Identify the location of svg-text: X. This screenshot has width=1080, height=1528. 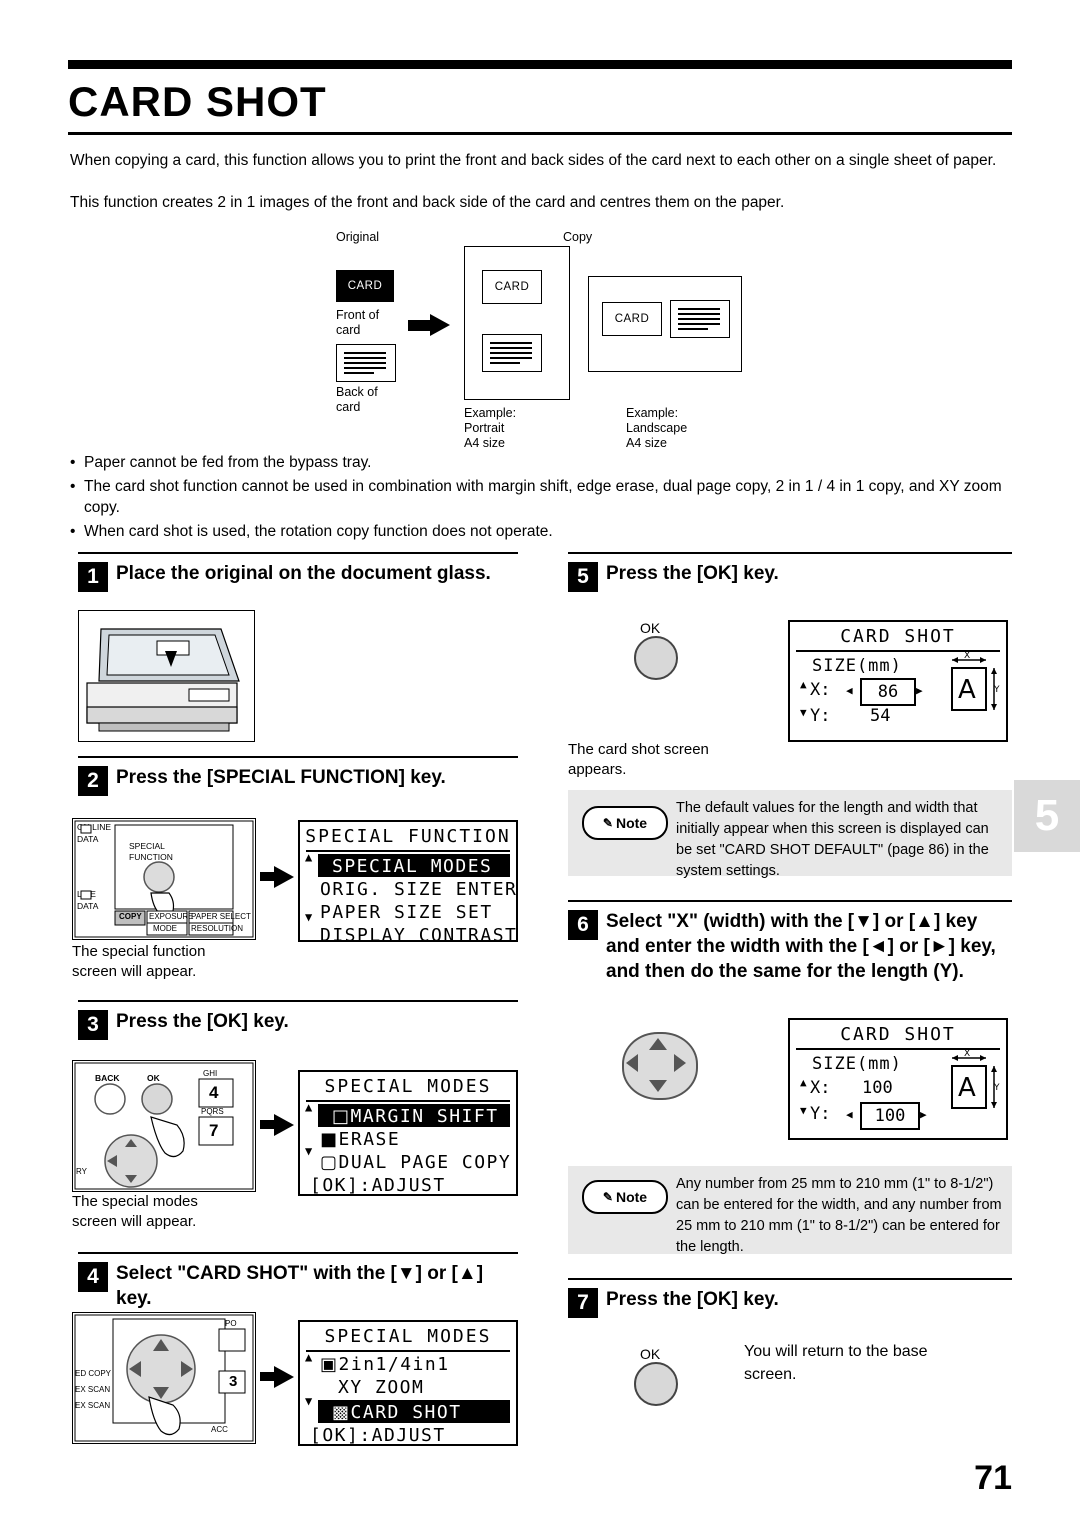
(967, 656).